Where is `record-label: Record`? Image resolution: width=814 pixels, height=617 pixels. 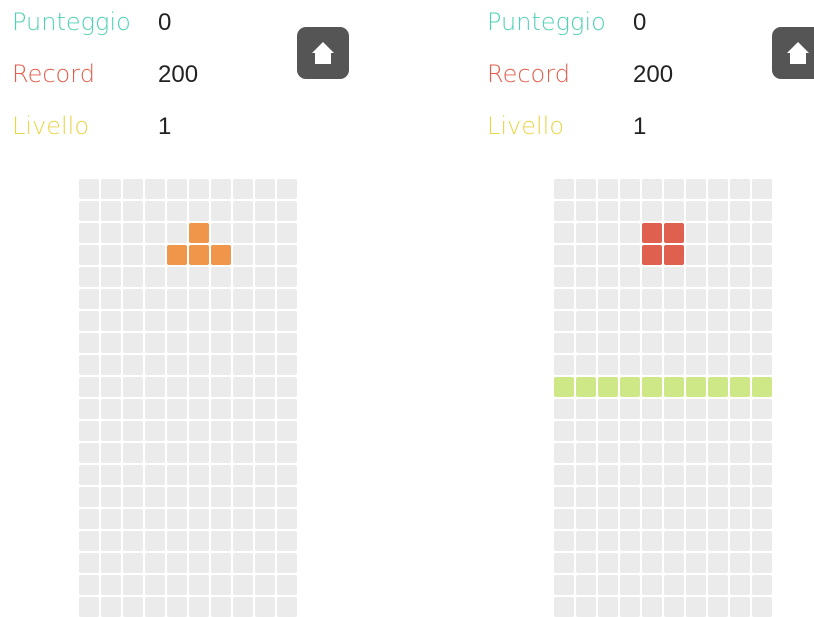 record-label: Record is located at coordinates (53, 74).